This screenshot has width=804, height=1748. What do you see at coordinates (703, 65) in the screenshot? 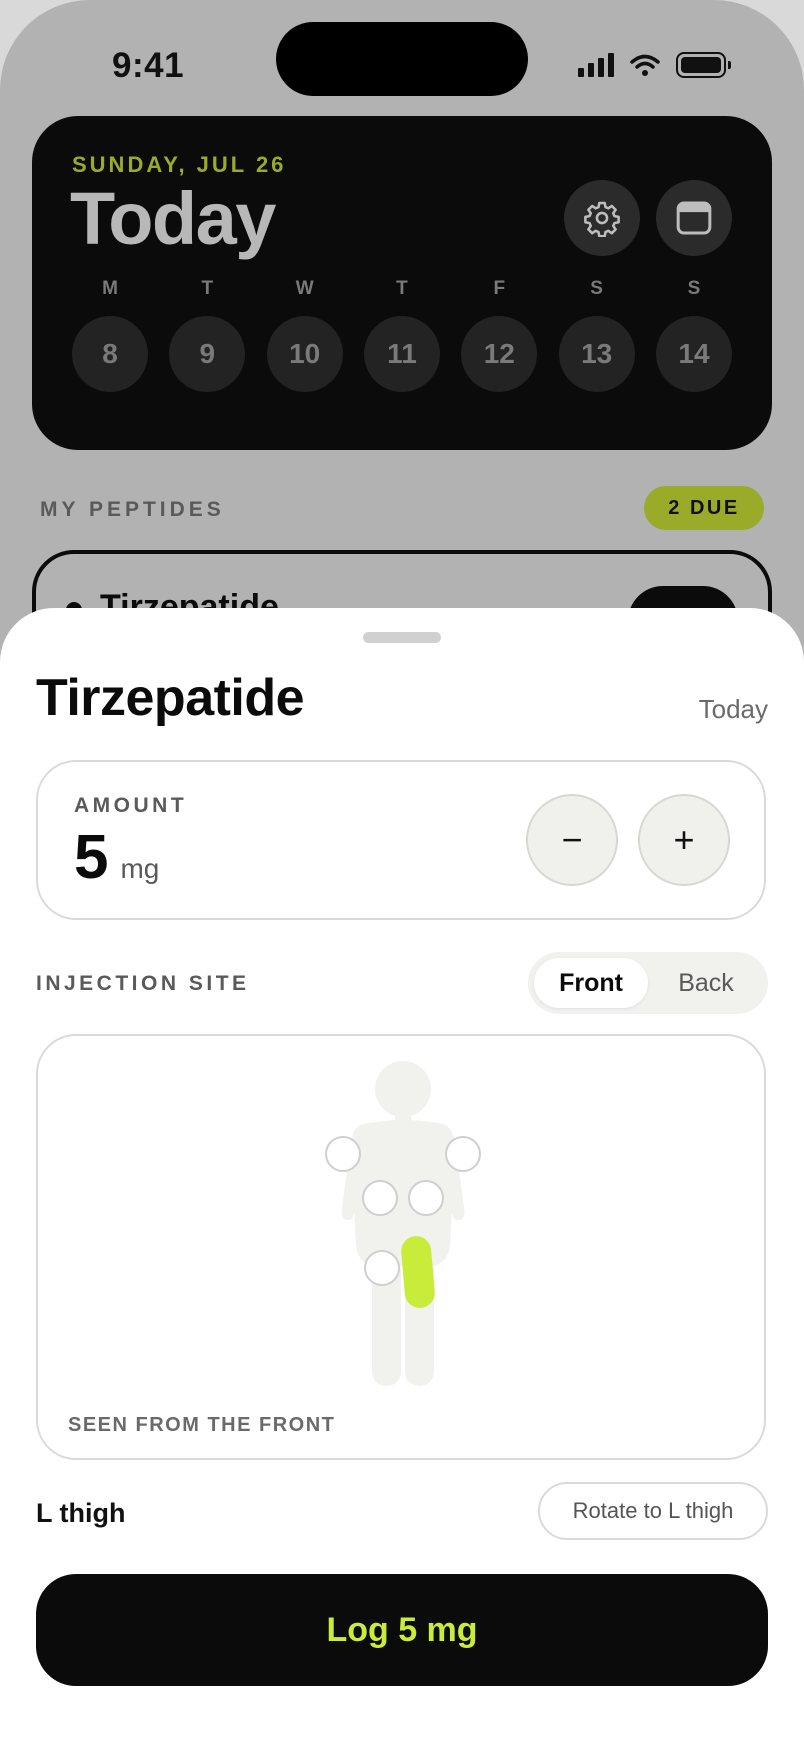
I see `battery-icon` at bounding box center [703, 65].